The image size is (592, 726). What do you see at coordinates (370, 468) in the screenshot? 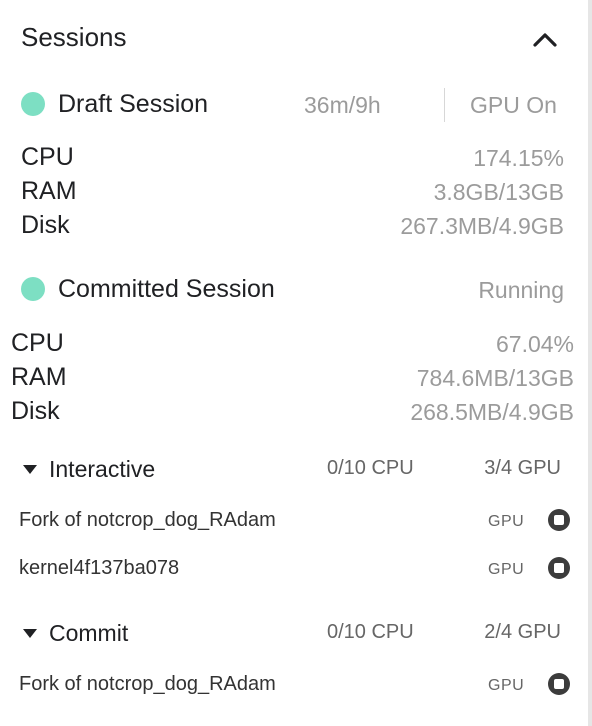
I see `interactive-cpu: 0/10 CPU` at bounding box center [370, 468].